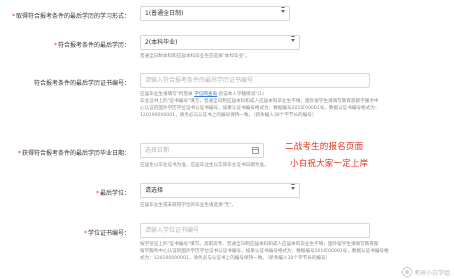 The height and width of the screenshot is (279, 454). Describe the element at coordinates (220, 42) in the screenshot. I see `highest-degree-select: 2(本科毕业)` at that location.